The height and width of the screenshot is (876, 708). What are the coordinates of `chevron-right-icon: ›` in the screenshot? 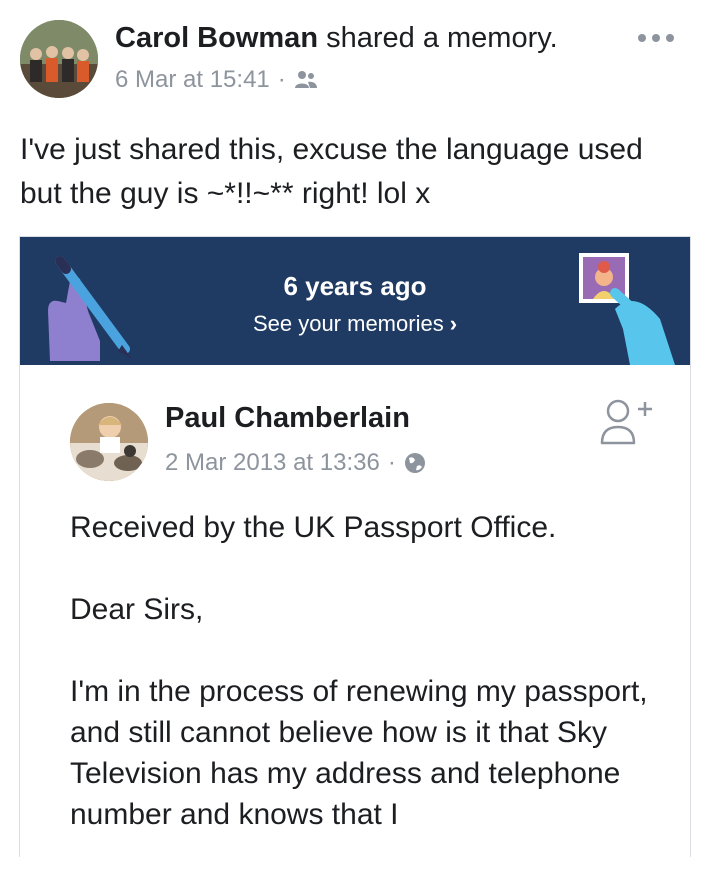 It's located at (453, 323).